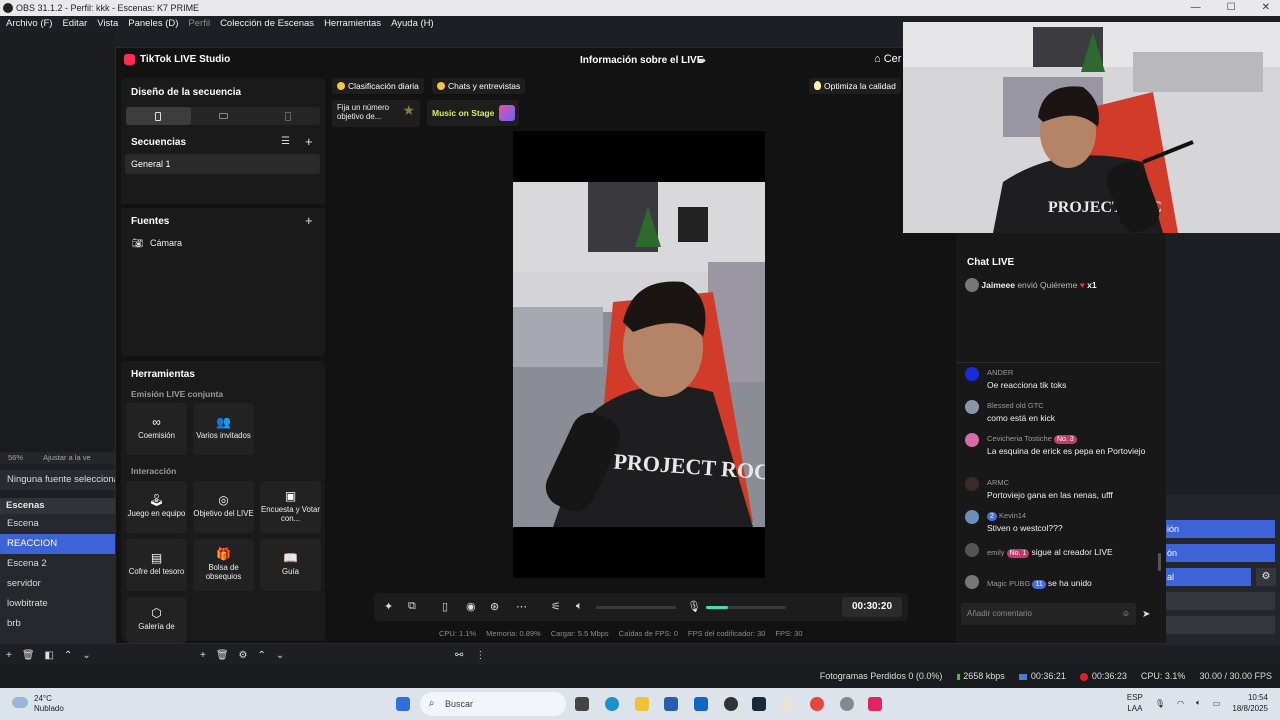  I want to click on windows-start-icon, so click(403, 704).